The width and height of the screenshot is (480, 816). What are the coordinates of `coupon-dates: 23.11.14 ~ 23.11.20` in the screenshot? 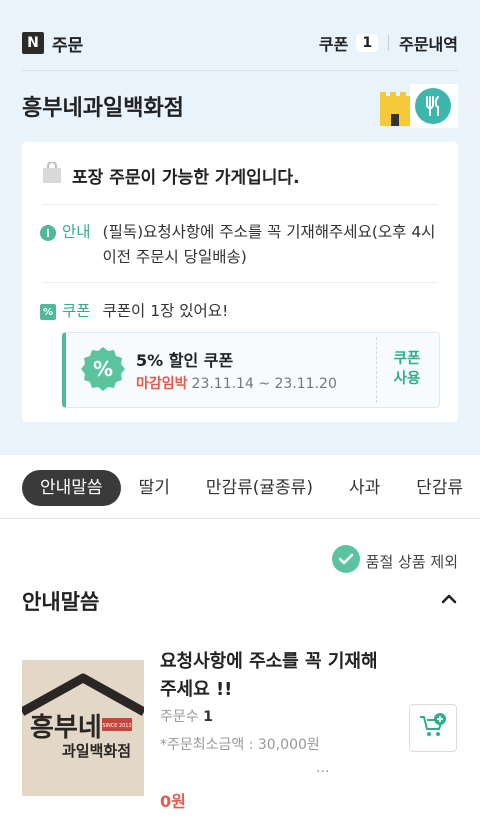 It's located at (264, 384).